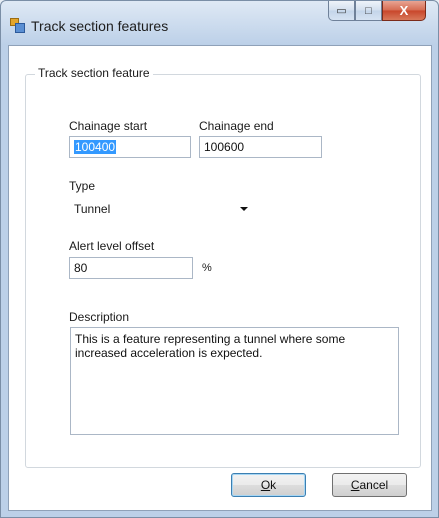  What do you see at coordinates (100, 26) in the screenshot?
I see `window-title: Track section features` at bounding box center [100, 26].